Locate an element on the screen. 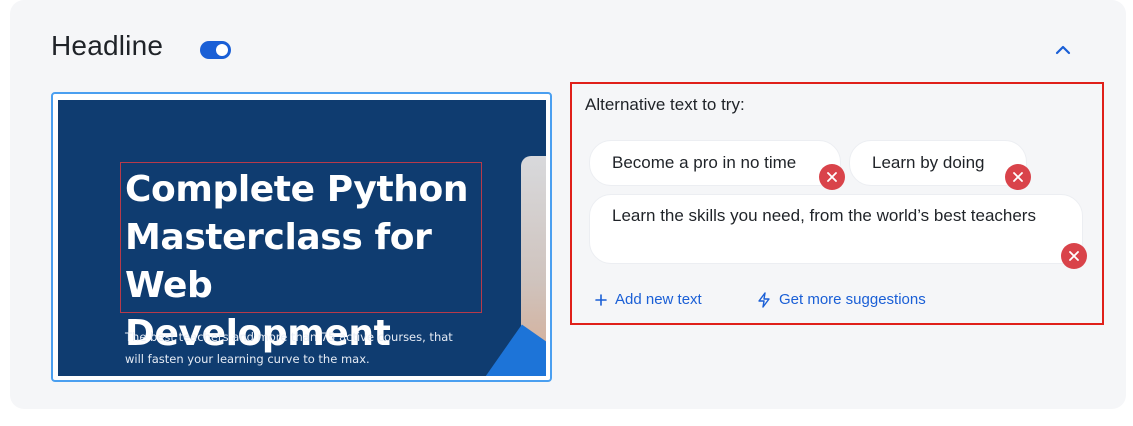 Image resolution: width=1133 pixels, height=426 pixels. plus-icon is located at coordinates (601, 299).